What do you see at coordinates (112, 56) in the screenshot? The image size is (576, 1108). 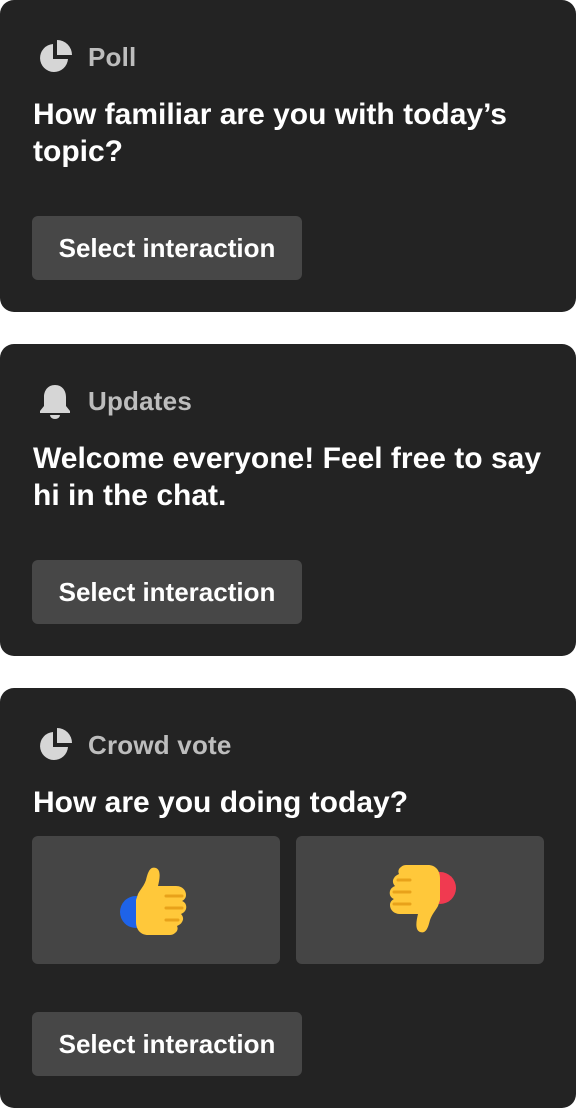 I see `card-type-label: Poll` at bounding box center [112, 56].